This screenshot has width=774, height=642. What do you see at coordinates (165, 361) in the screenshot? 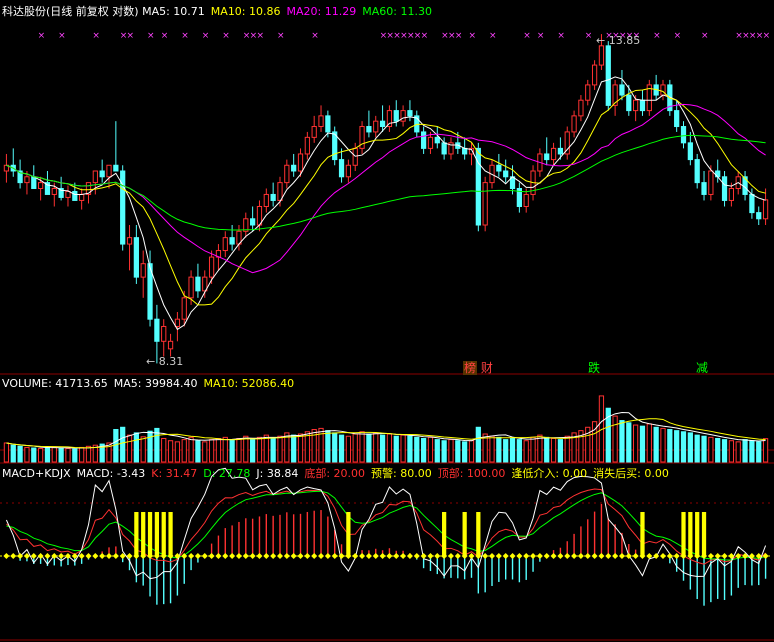
I see `low-price-label: ← 8.31` at bounding box center [165, 361].